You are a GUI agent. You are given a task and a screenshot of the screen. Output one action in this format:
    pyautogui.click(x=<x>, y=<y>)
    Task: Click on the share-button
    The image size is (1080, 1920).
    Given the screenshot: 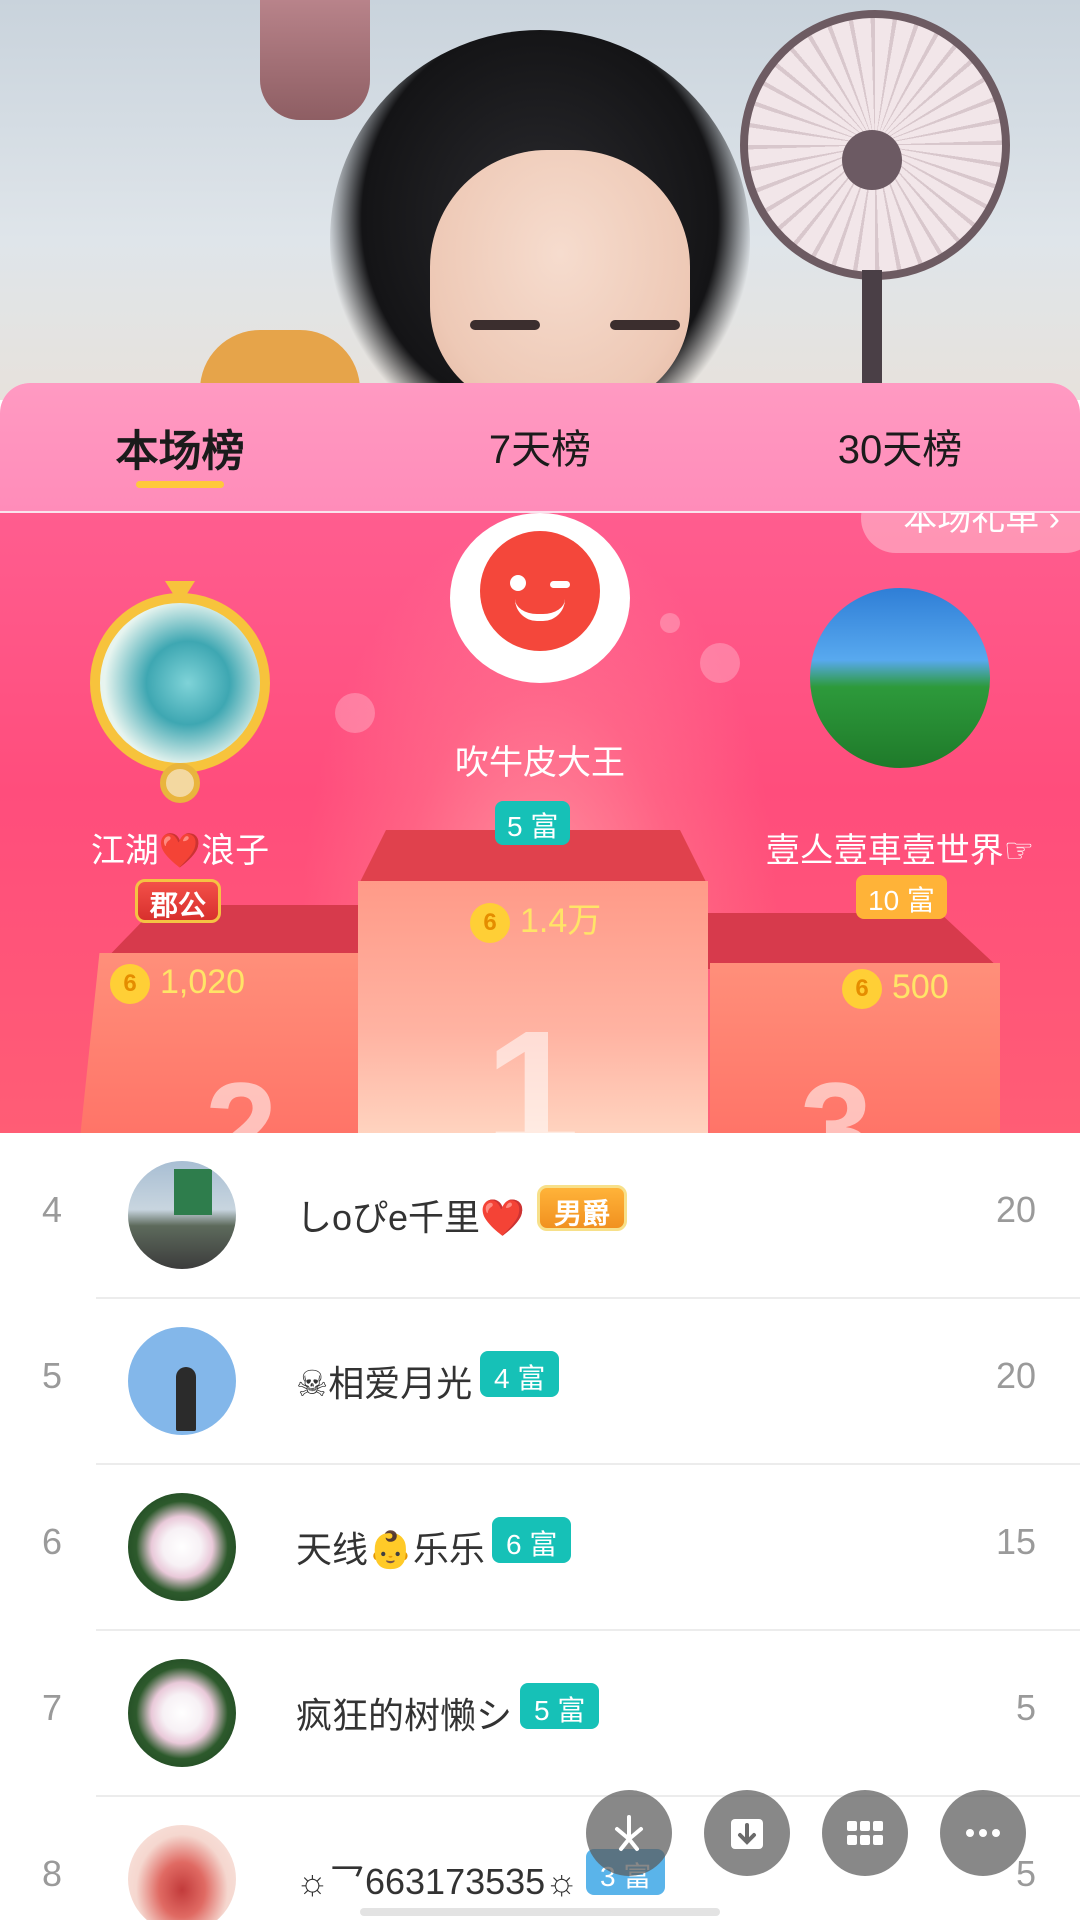 What is the action you would take?
    pyautogui.click(x=629, y=1833)
    